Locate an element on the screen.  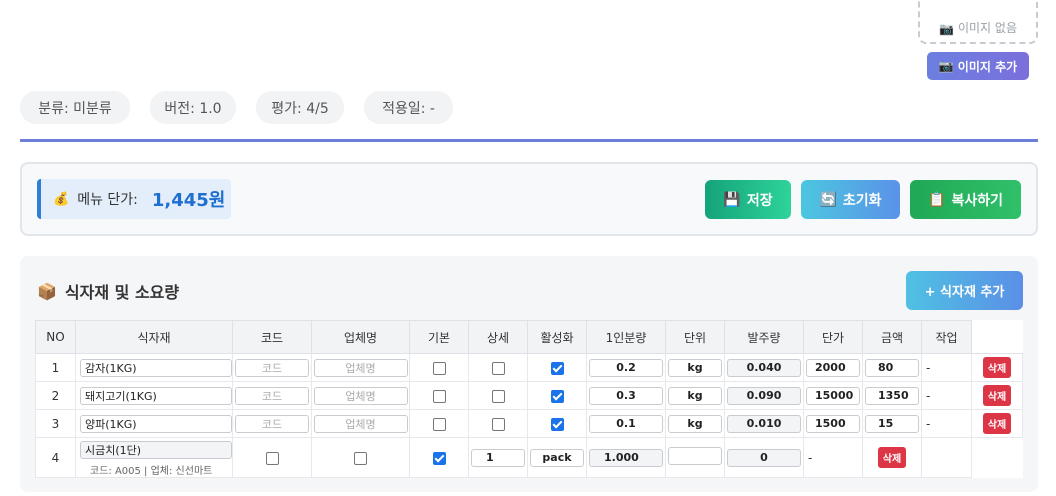
rating-chip: 평가: 4/5 is located at coordinates (300, 107).